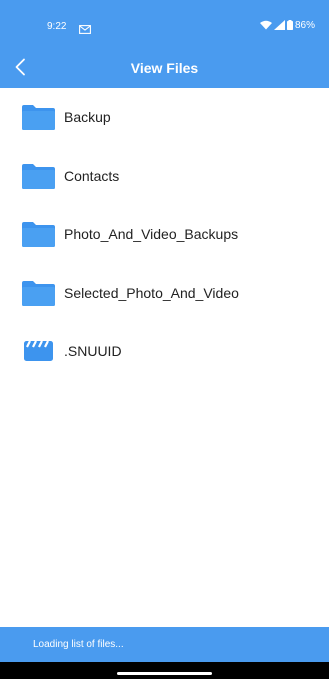 The height and width of the screenshot is (679, 329). I want to click on battery-icon, so click(289, 25).